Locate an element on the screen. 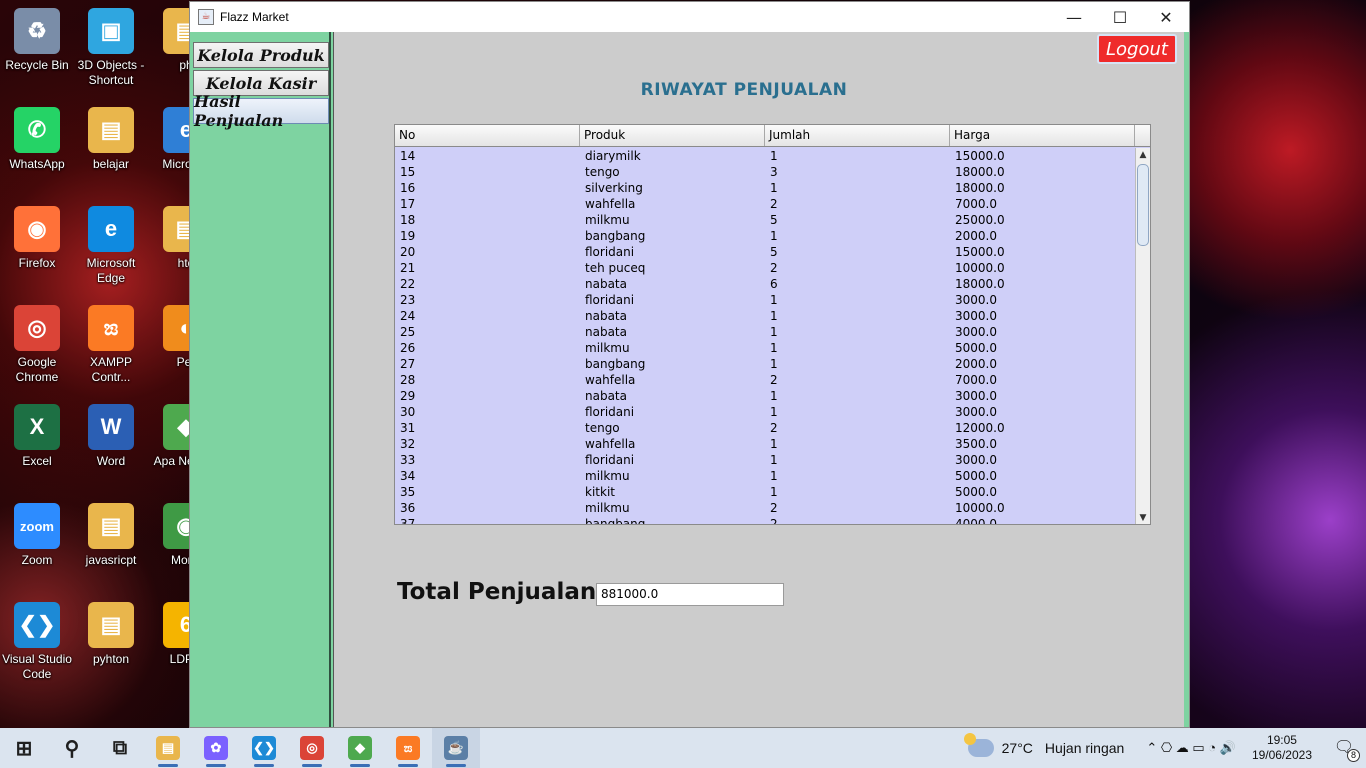  desktop-icon: ◎ Google Chrome is located at coordinates (37, 345).